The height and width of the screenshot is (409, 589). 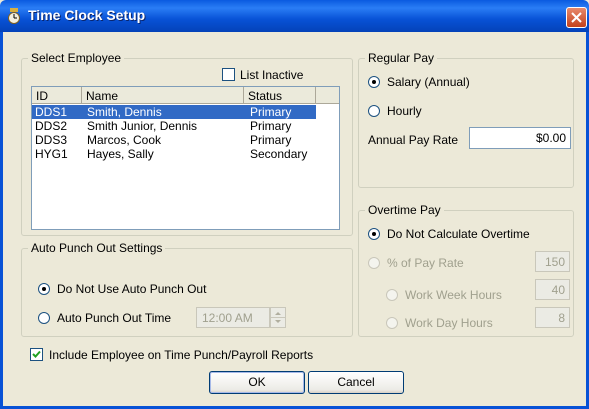 What do you see at coordinates (280, 95) in the screenshot?
I see `column-header-status: Status` at bounding box center [280, 95].